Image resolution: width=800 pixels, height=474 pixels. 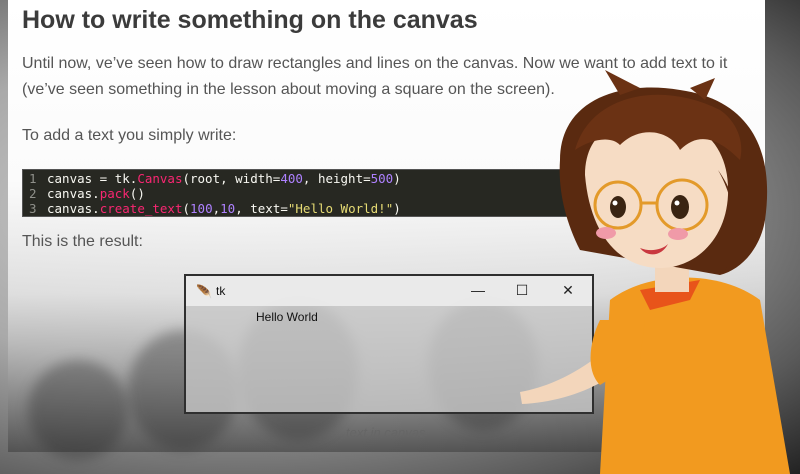 What do you see at coordinates (291, 178) in the screenshot?
I see `code-token: 400` at bounding box center [291, 178].